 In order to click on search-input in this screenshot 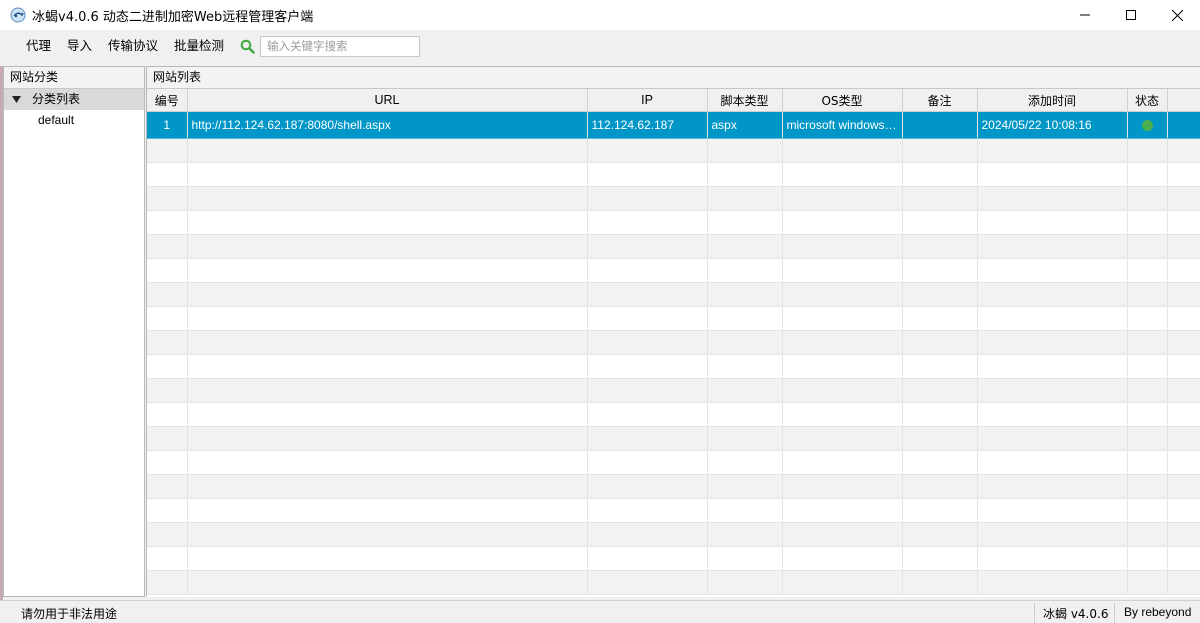, I will do `click(340, 46)`.